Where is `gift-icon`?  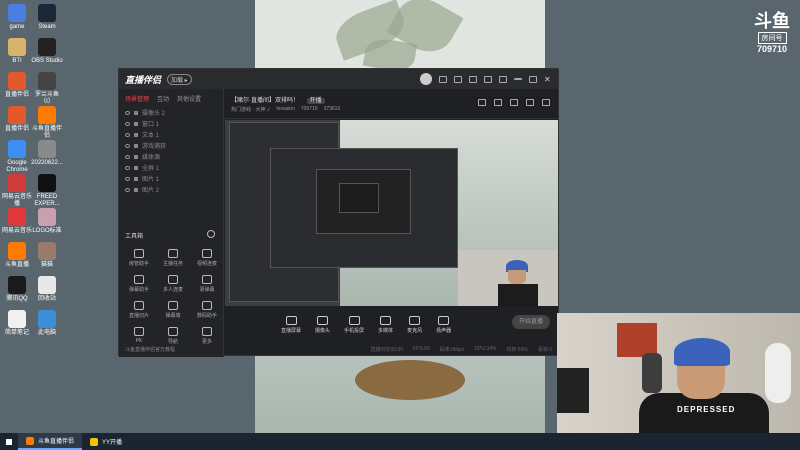 gift-icon is located at coordinates (482, 102).